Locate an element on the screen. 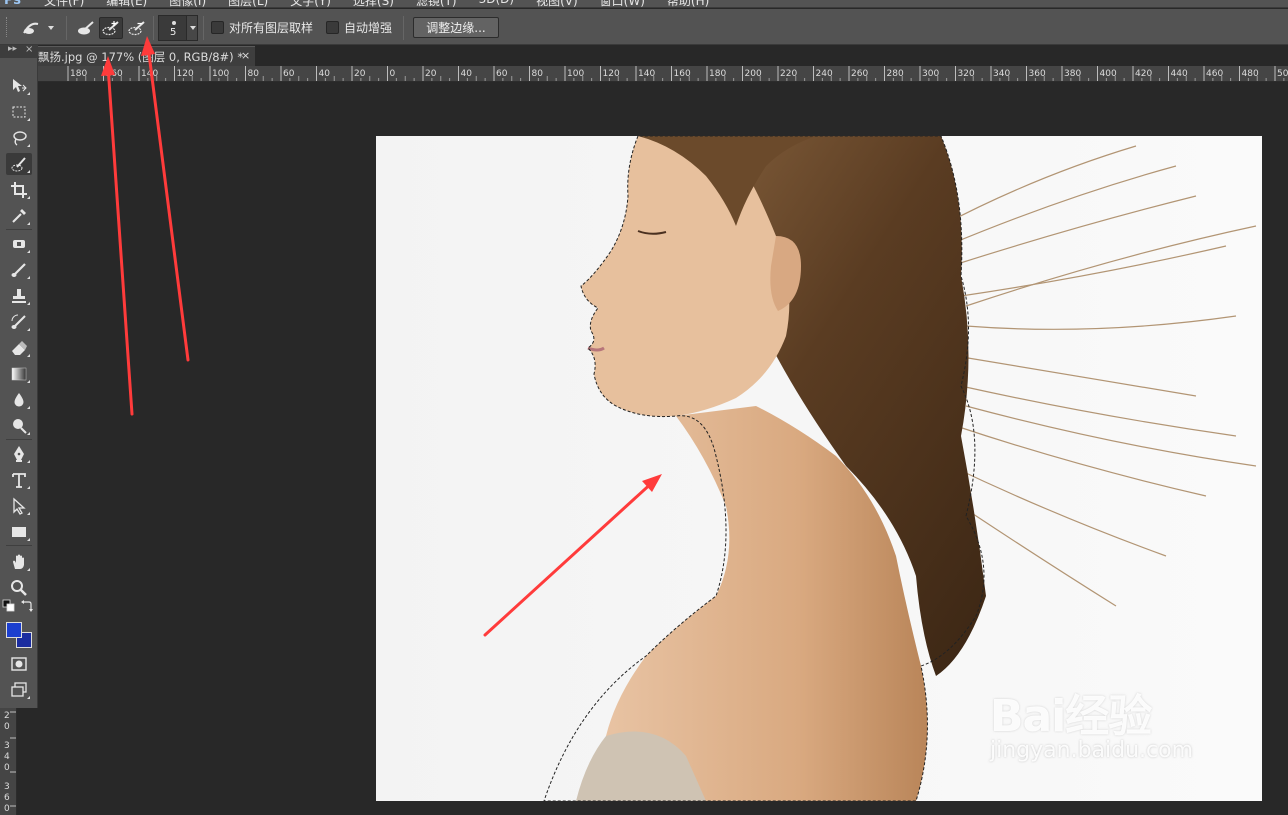 The width and height of the screenshot is (1288, 815). ruler-label: 2 is located at coordinates (7, 716).